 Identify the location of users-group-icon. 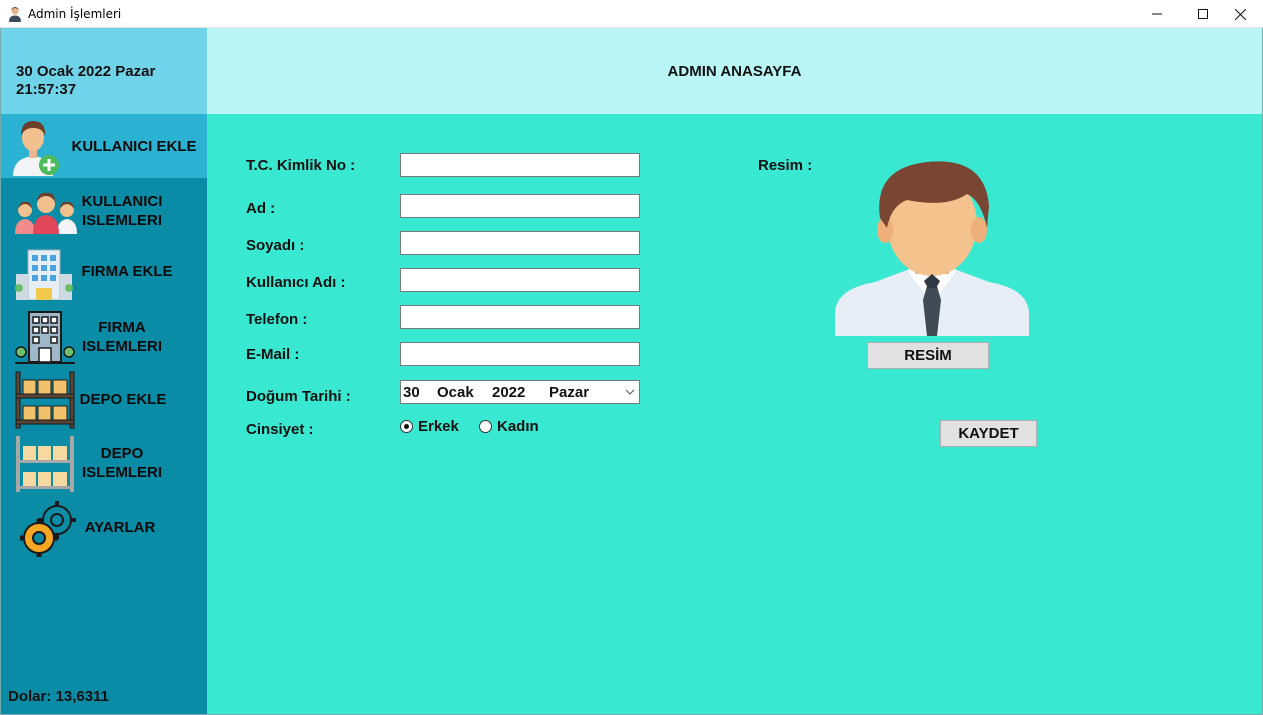
(46, 213).